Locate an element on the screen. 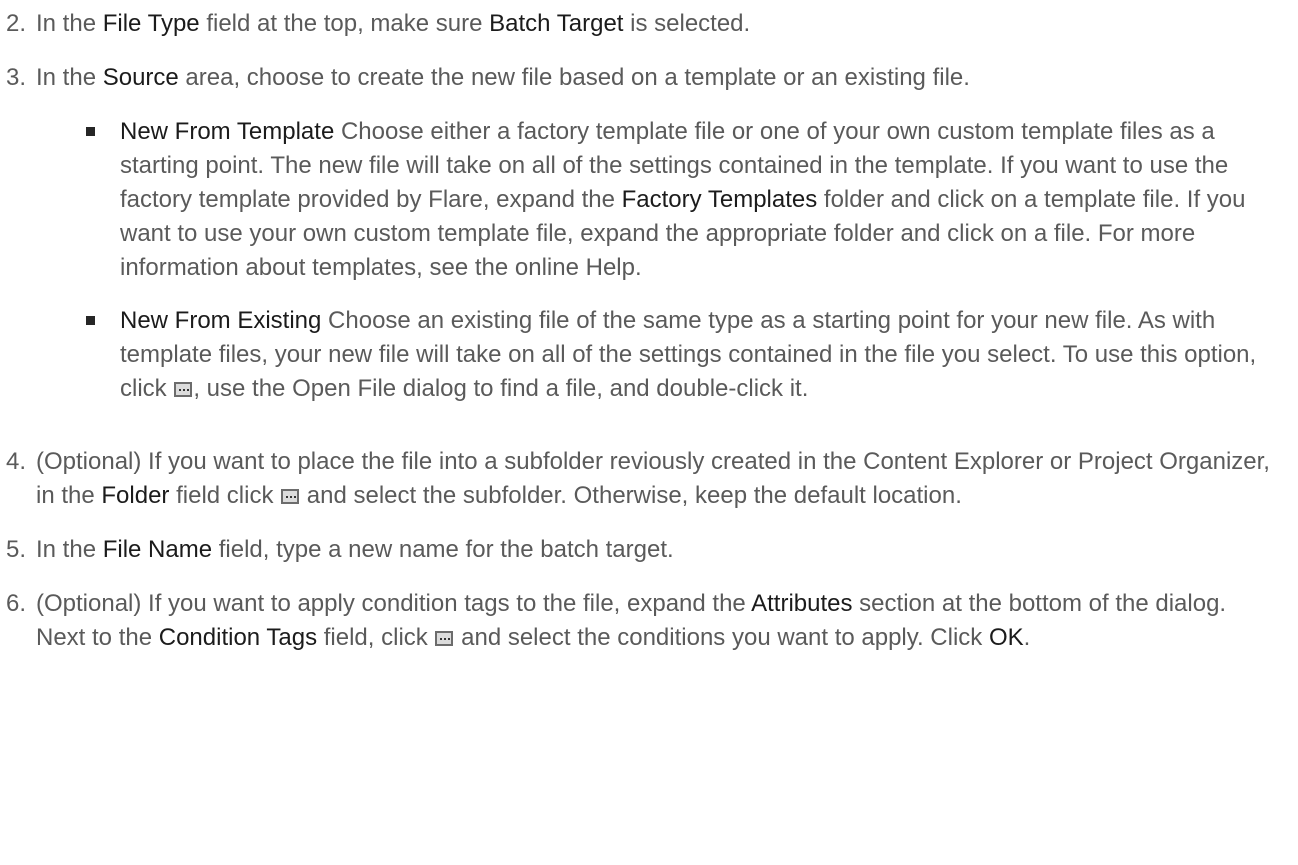  step-number: 3. is located at coordinates (16, 77).